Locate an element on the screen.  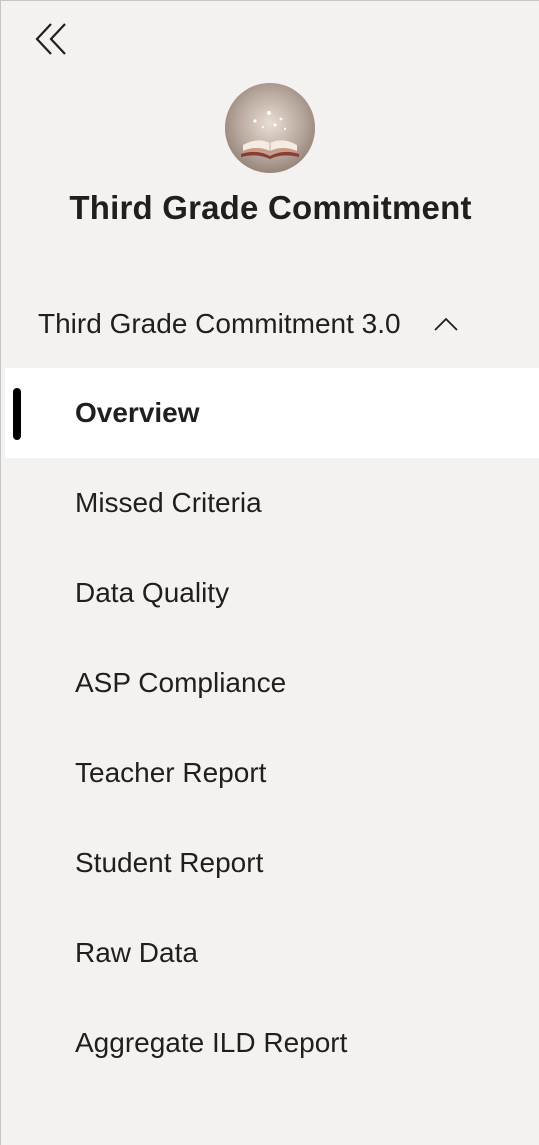
nav-item-label: ASP Compliance is located at coordinates (181, 682).